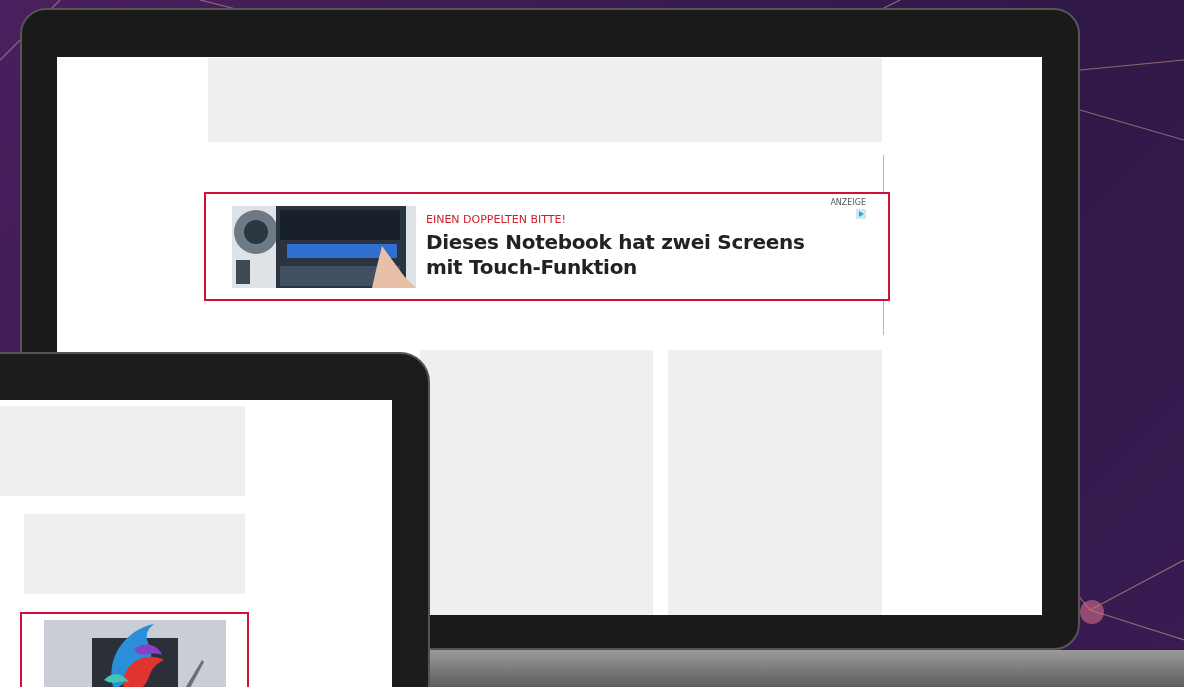  What do you see at coordinates (496, 219) in the screenshot?
I see `ad-kicker: EINEN DOPPELTEN BITTE!` at bounding box center [496, 219].